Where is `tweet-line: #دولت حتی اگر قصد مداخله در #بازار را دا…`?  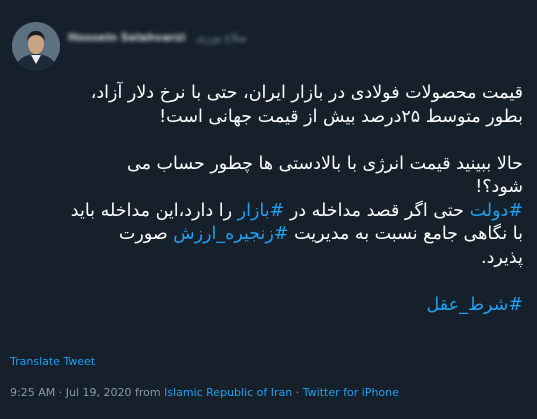
tweet-line: #دولت حتی اگر قصد مداخله در #بازار را دا… is located at coordinates (268, 212).